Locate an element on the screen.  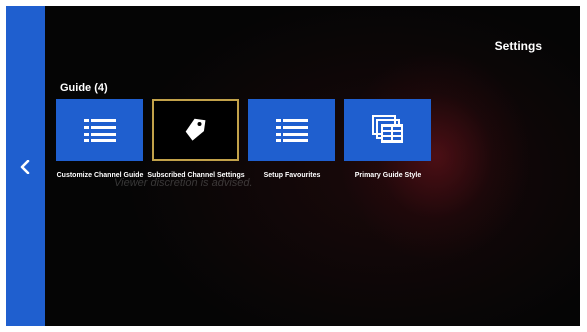
tag-icon is located at coordinates (195, 129).